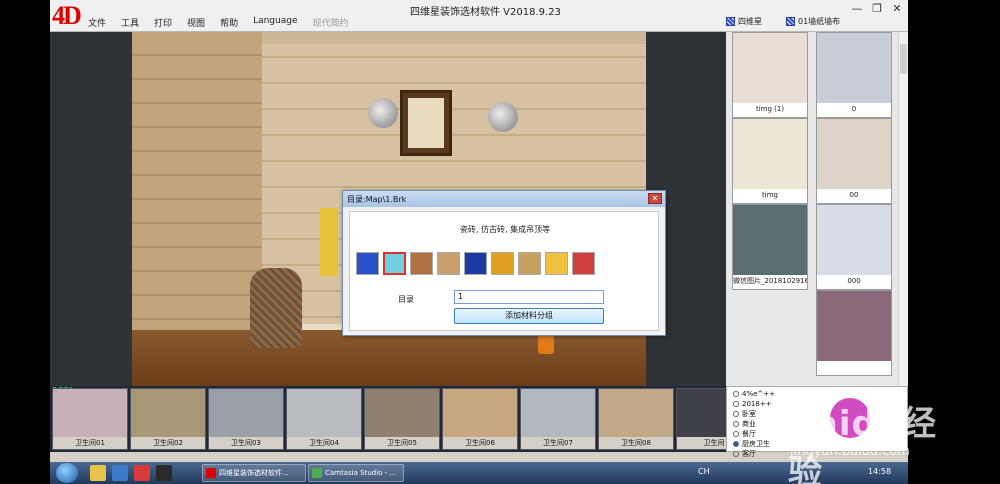  I want to click on rgb-icon, so click(583, 263).